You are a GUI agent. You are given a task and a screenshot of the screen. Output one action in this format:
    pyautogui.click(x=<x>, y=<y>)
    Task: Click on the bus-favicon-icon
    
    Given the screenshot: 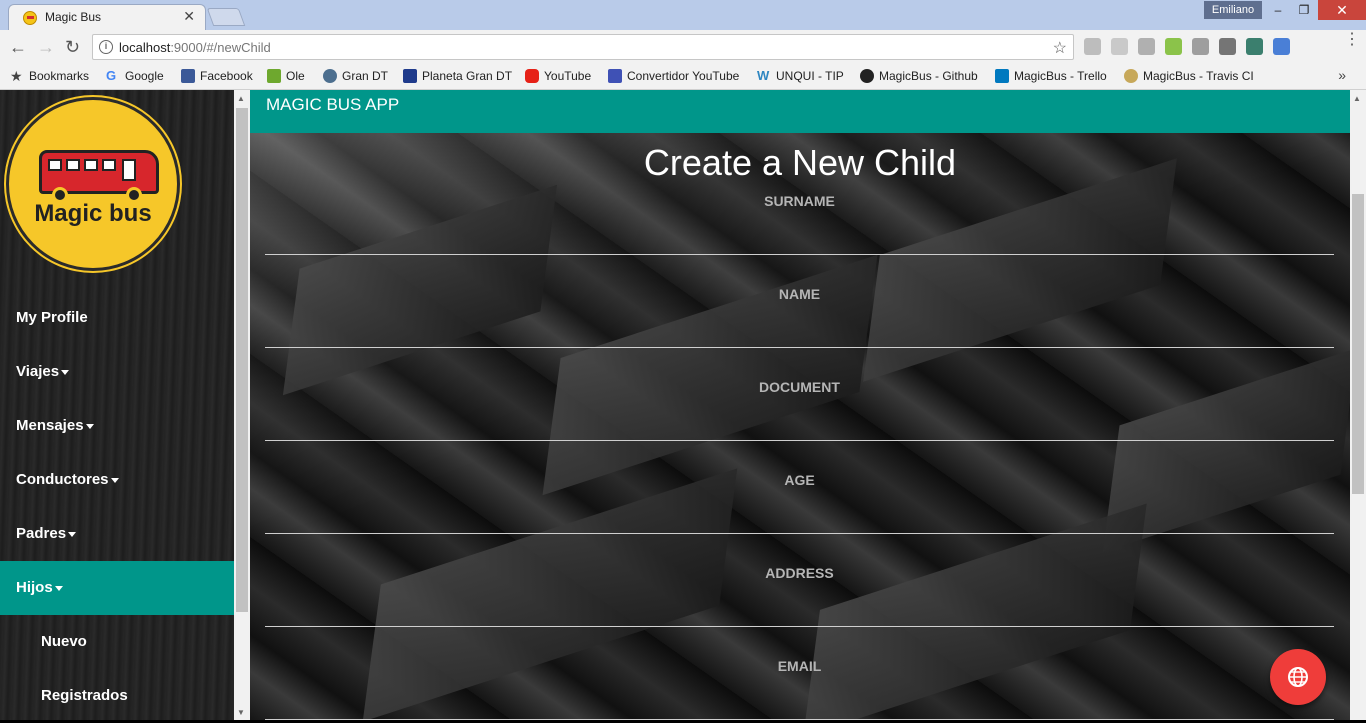 What is the action you would take?
    pyautogui.click(x=30, y=18)
    